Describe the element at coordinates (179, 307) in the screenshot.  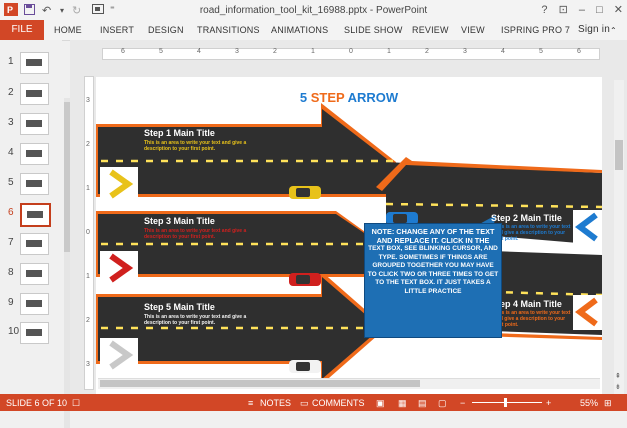
I see `step-5-title: Step 5 Main Title` at that location.